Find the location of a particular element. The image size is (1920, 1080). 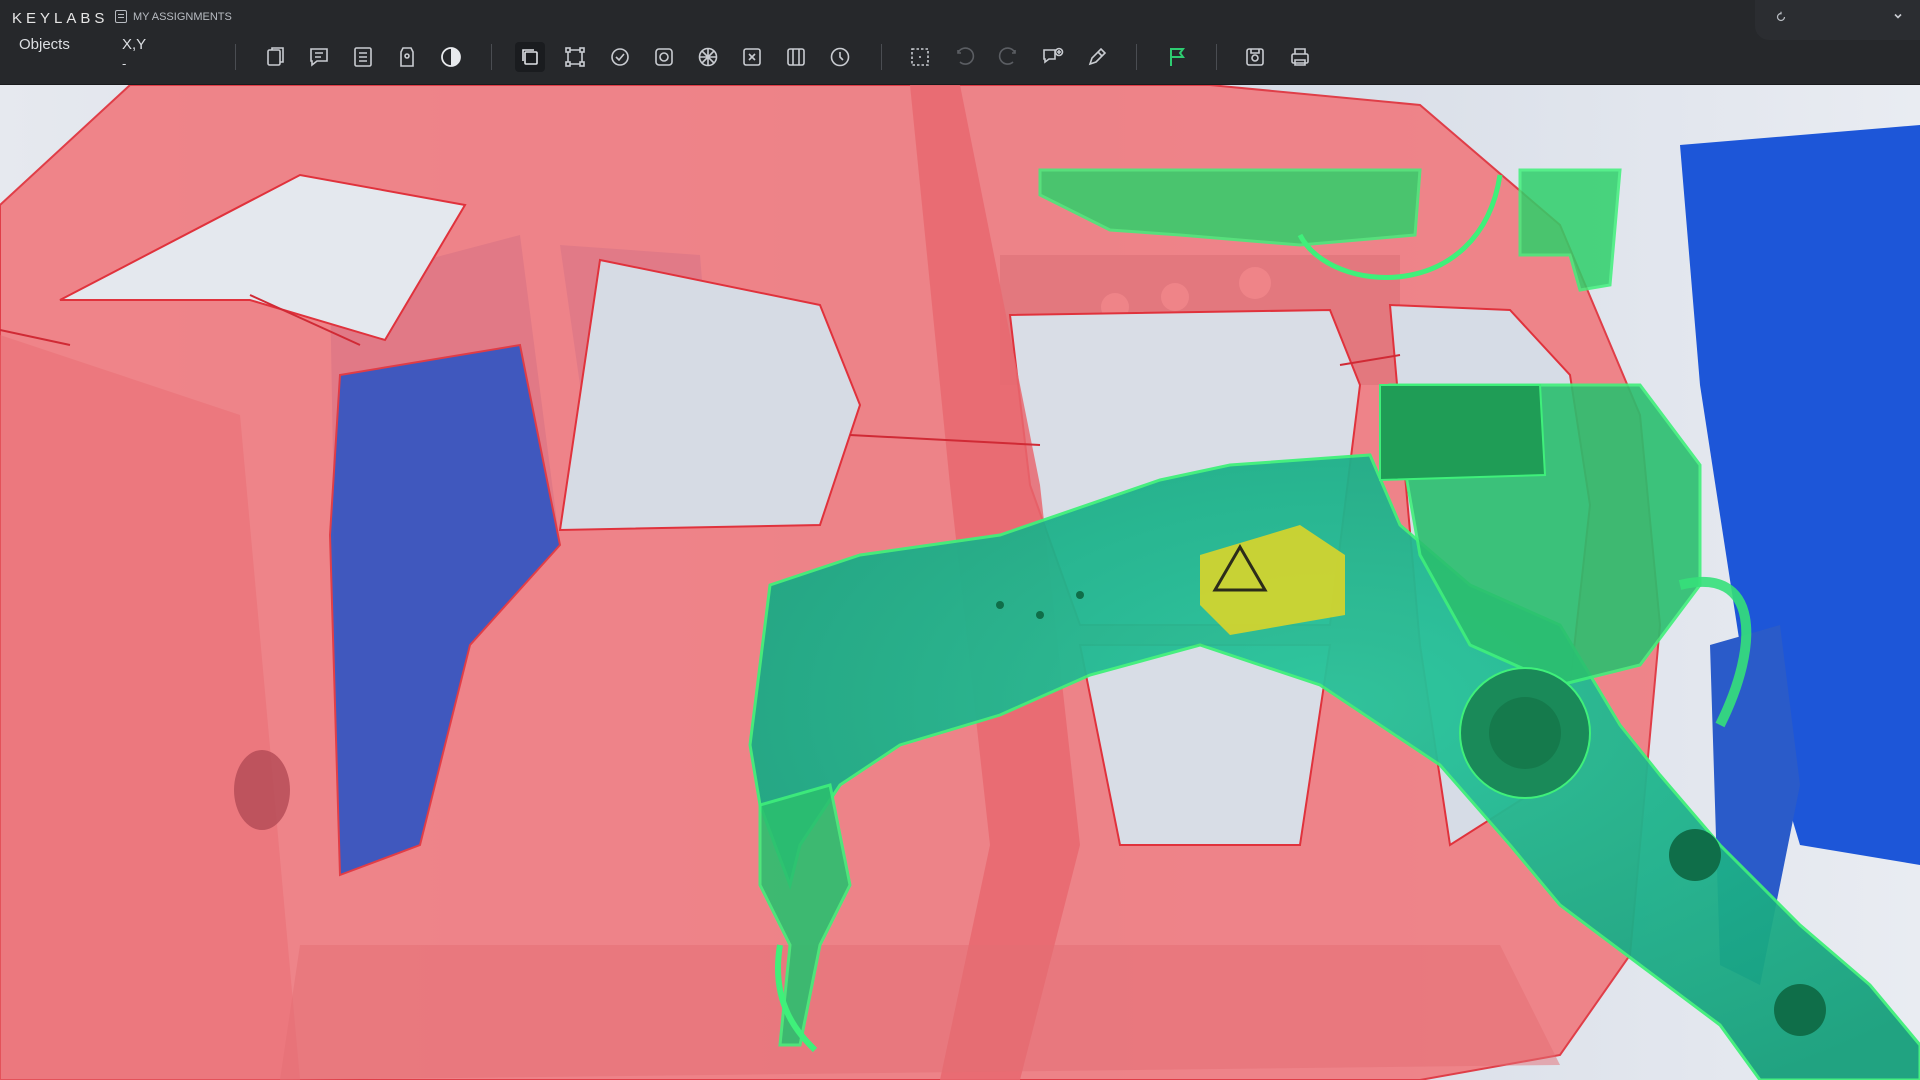

car-floor is located at coordinates (920, 1012).